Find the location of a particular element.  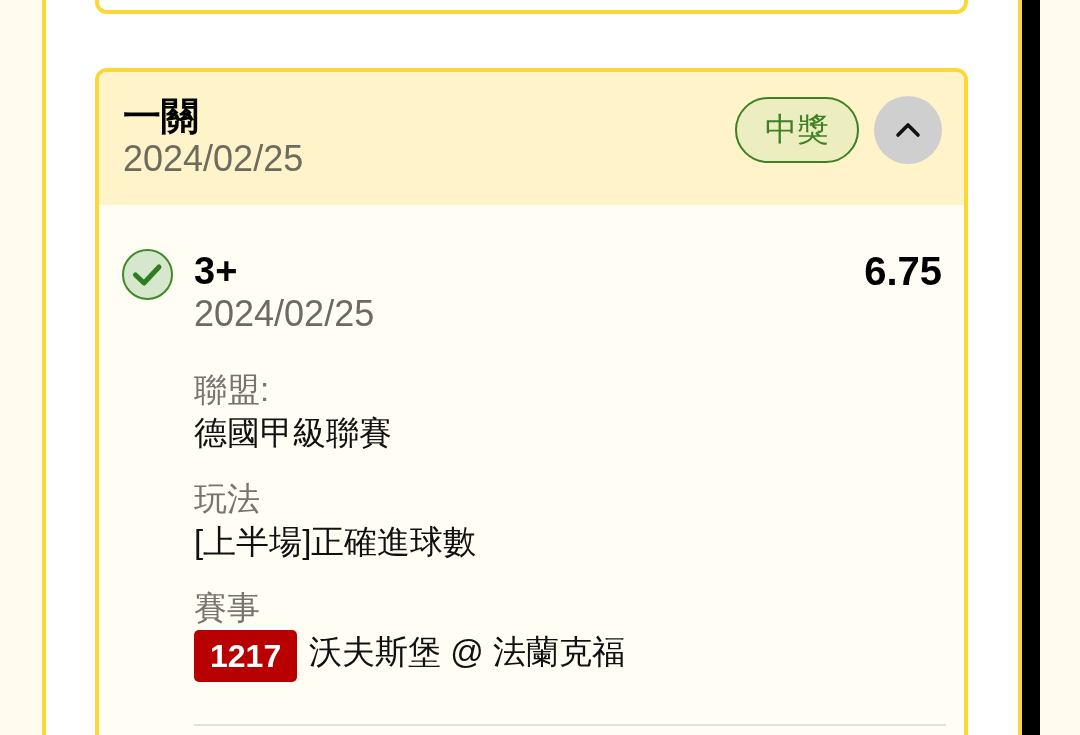

detail-value: 德國甲級聯賽 is located at coordinates (293, 433).